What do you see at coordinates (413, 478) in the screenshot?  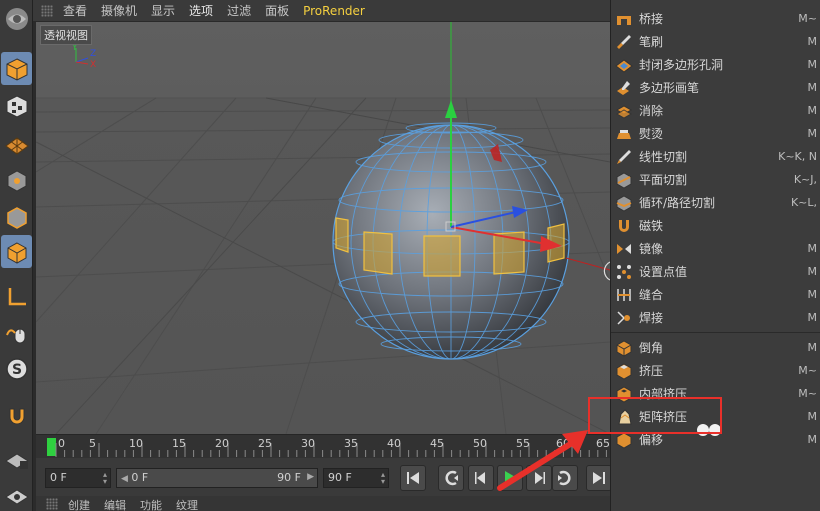 I see `go-to-start-button` at bounding box center [413, 478].